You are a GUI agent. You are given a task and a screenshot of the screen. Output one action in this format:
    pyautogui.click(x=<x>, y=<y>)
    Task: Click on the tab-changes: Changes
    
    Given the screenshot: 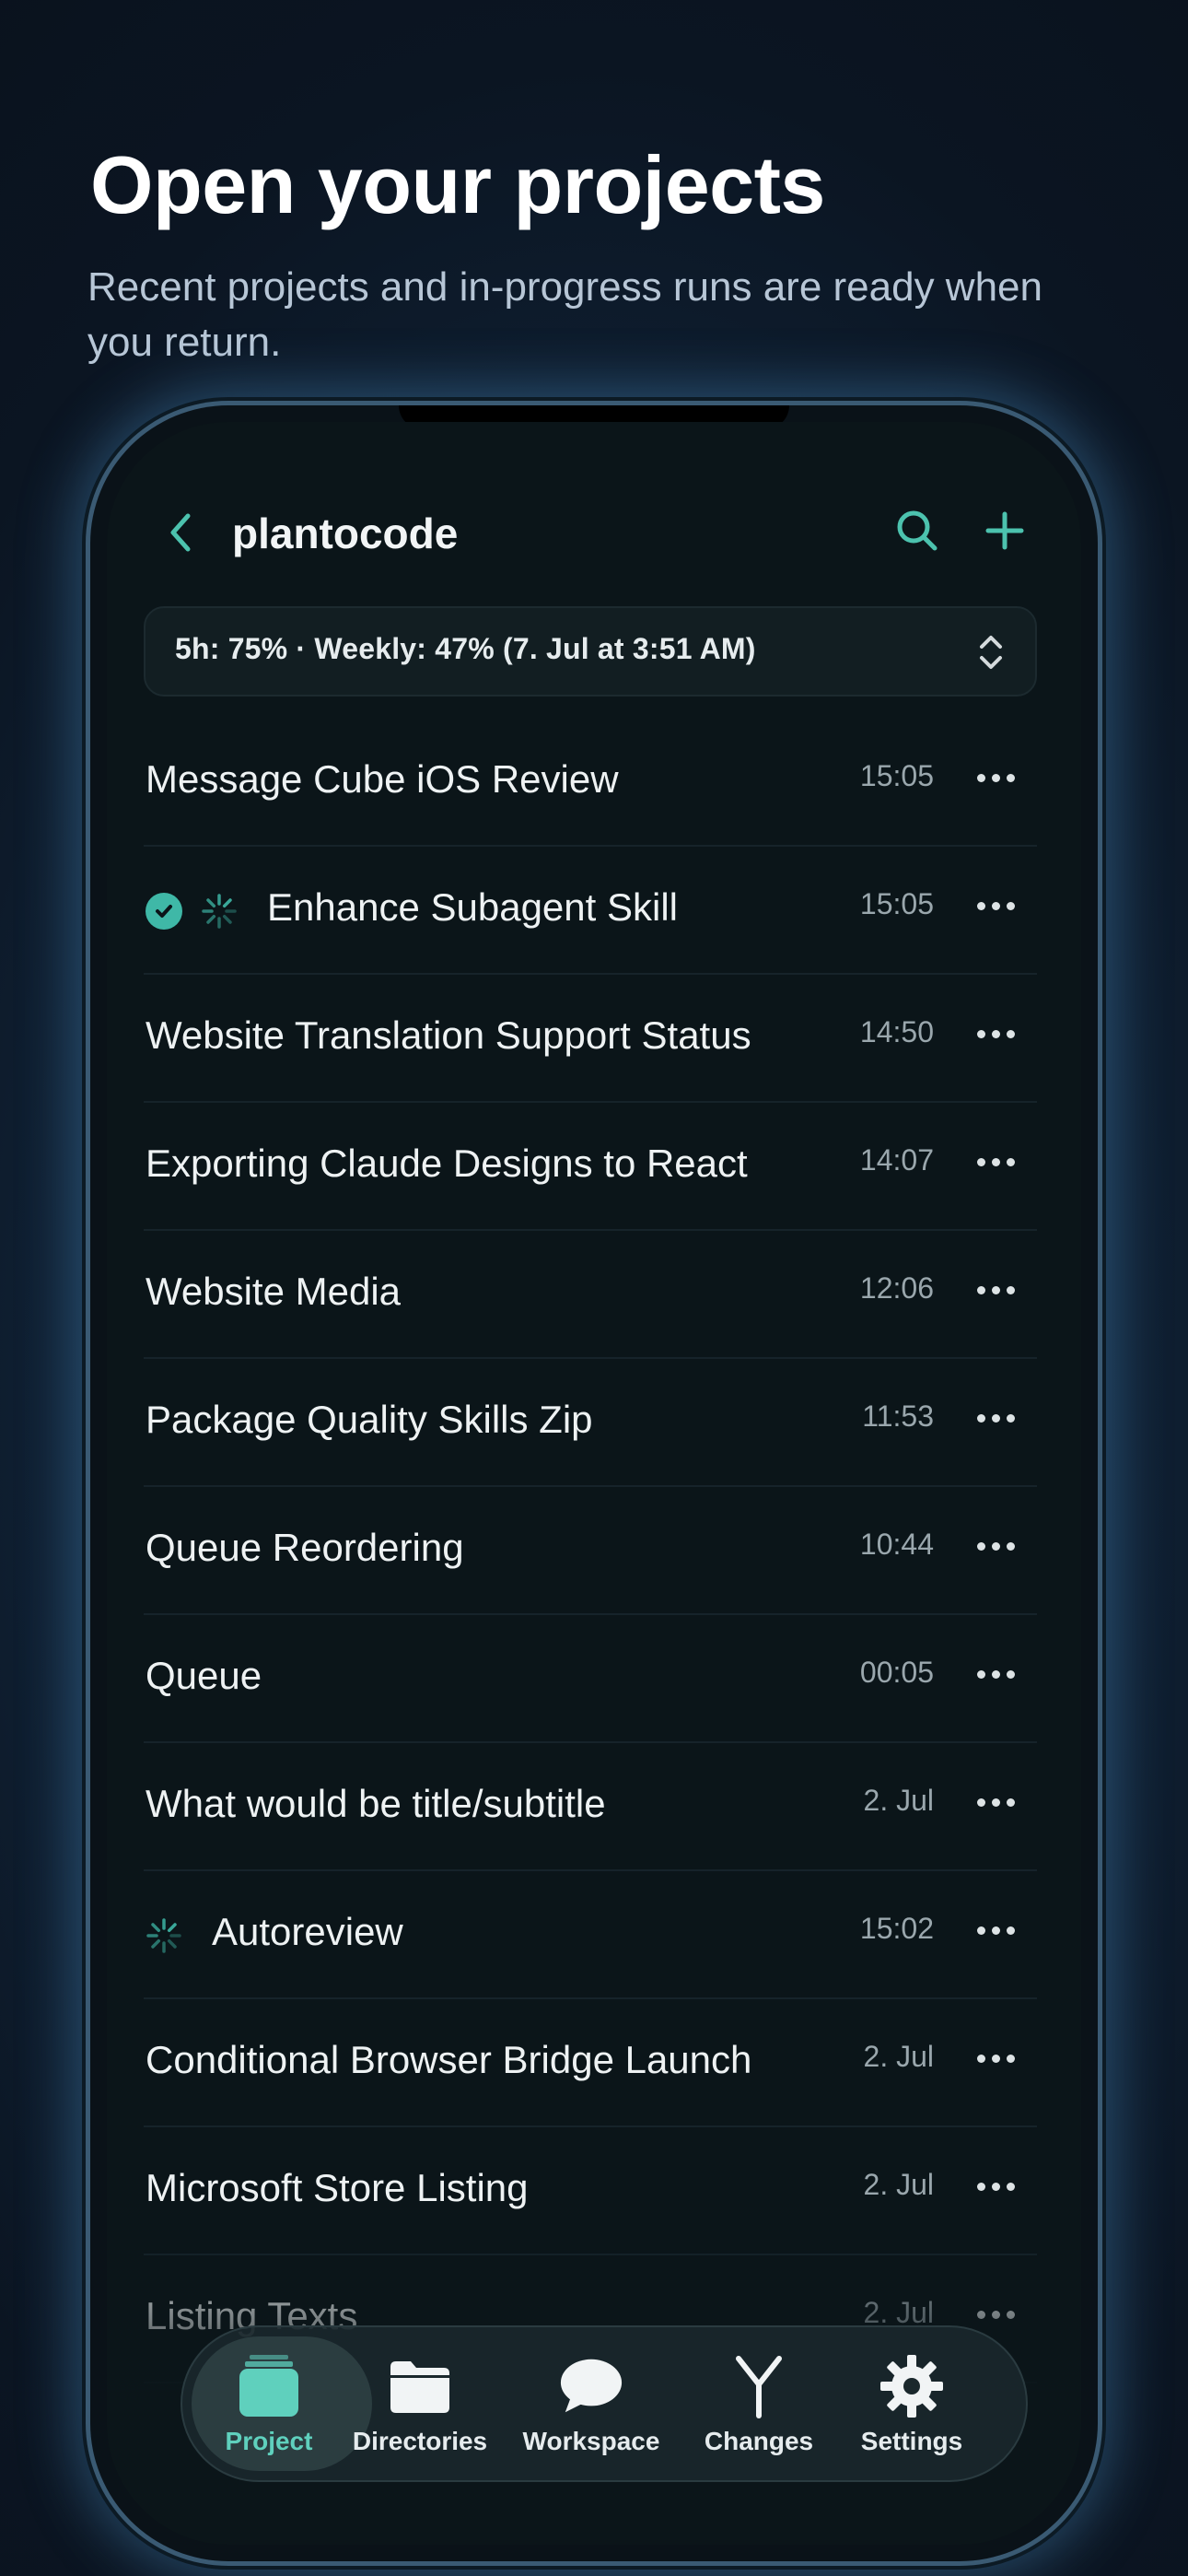 What is the action you would take?
    pyautogui.click(x=759, y=2403)
    